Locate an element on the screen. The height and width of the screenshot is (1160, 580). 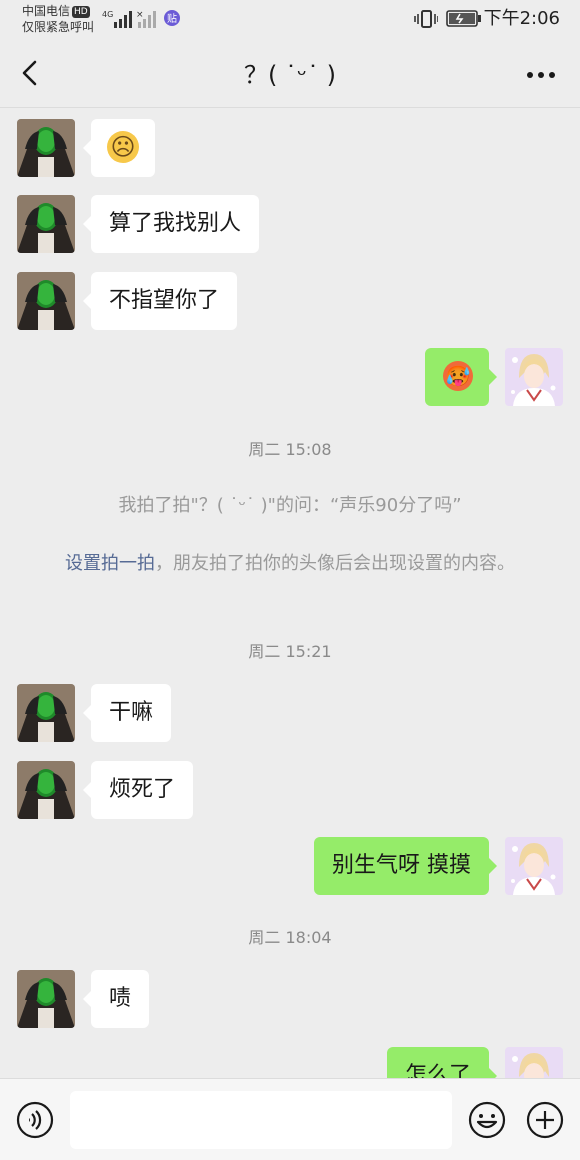
input-bar is located at coordinates (290, 1119).